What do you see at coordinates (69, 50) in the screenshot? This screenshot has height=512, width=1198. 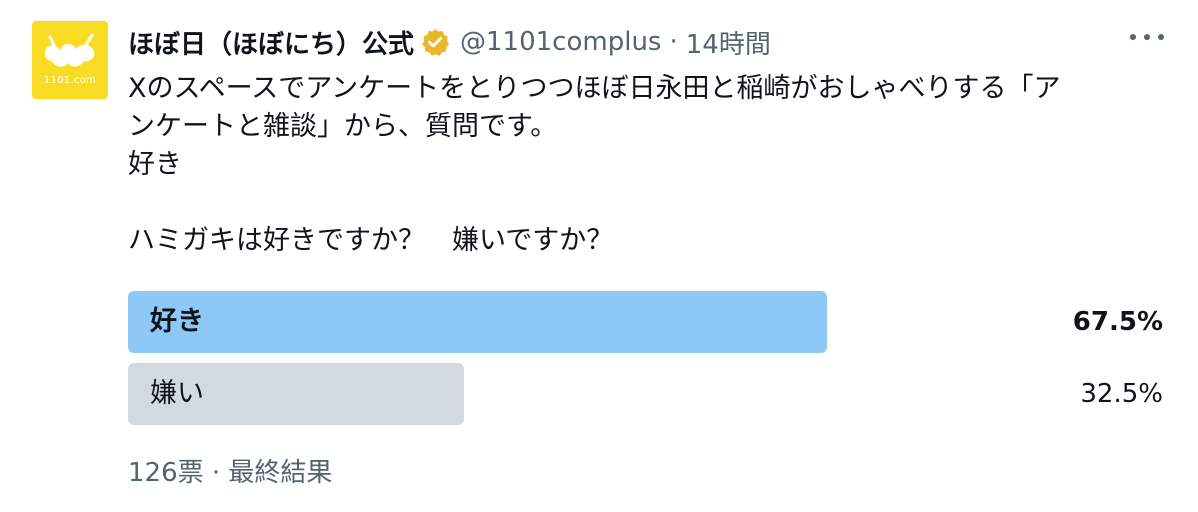 I see `hobonichi-logo` at bounding box center [69, 50].